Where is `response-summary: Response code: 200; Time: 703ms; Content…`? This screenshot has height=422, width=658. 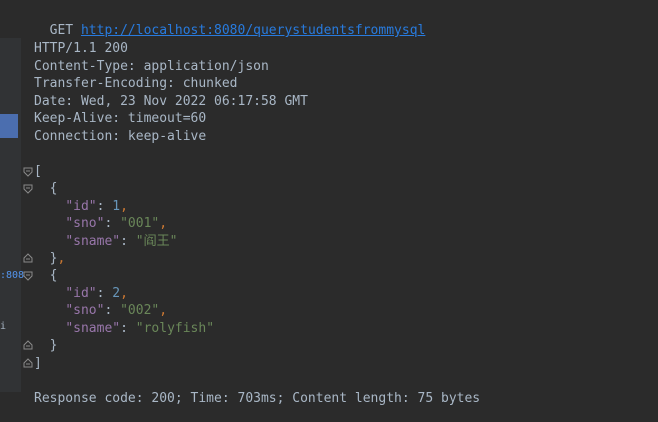
response-summary: Response code: 200; Time: 703ms; Content… is located at coordinates (257, 398).